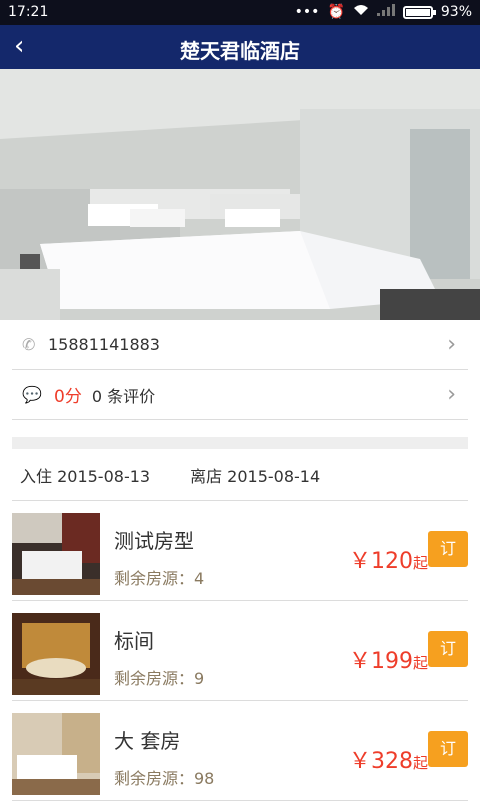  I want to click on price-value: ￥328, so click(380, 761).